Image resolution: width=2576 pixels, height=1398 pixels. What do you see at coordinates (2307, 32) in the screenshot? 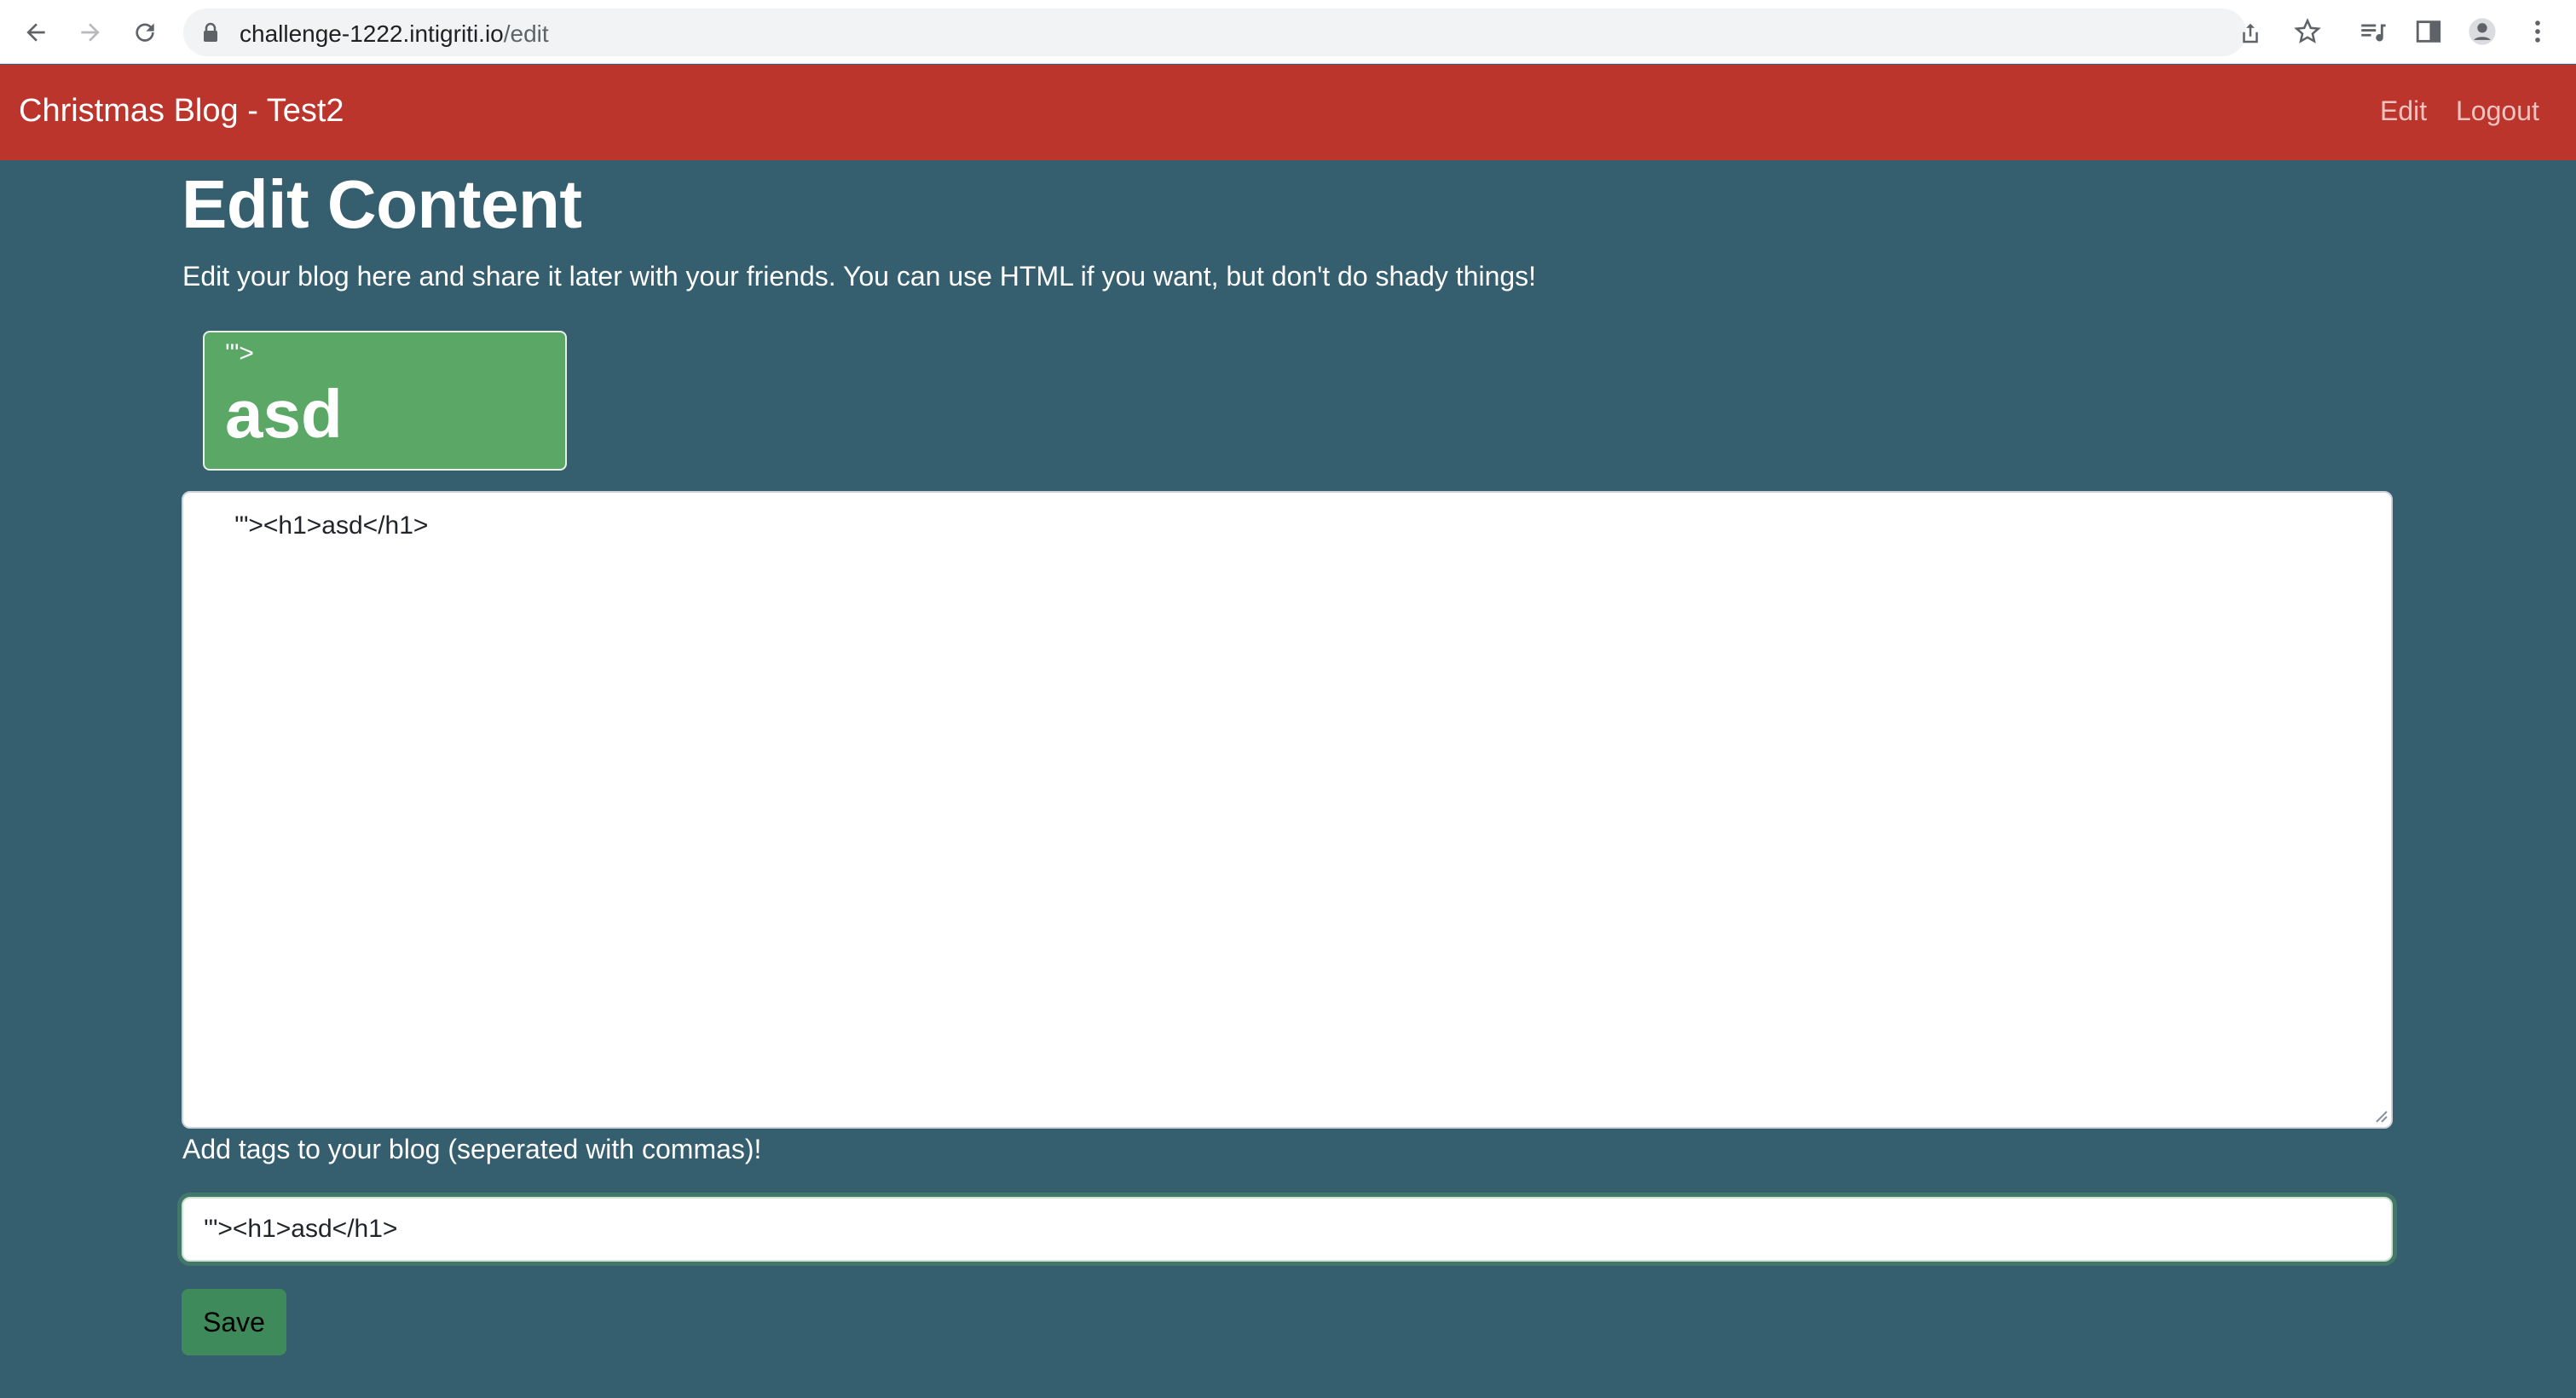
I see `star-icon` at bounding box center [2307, 32].